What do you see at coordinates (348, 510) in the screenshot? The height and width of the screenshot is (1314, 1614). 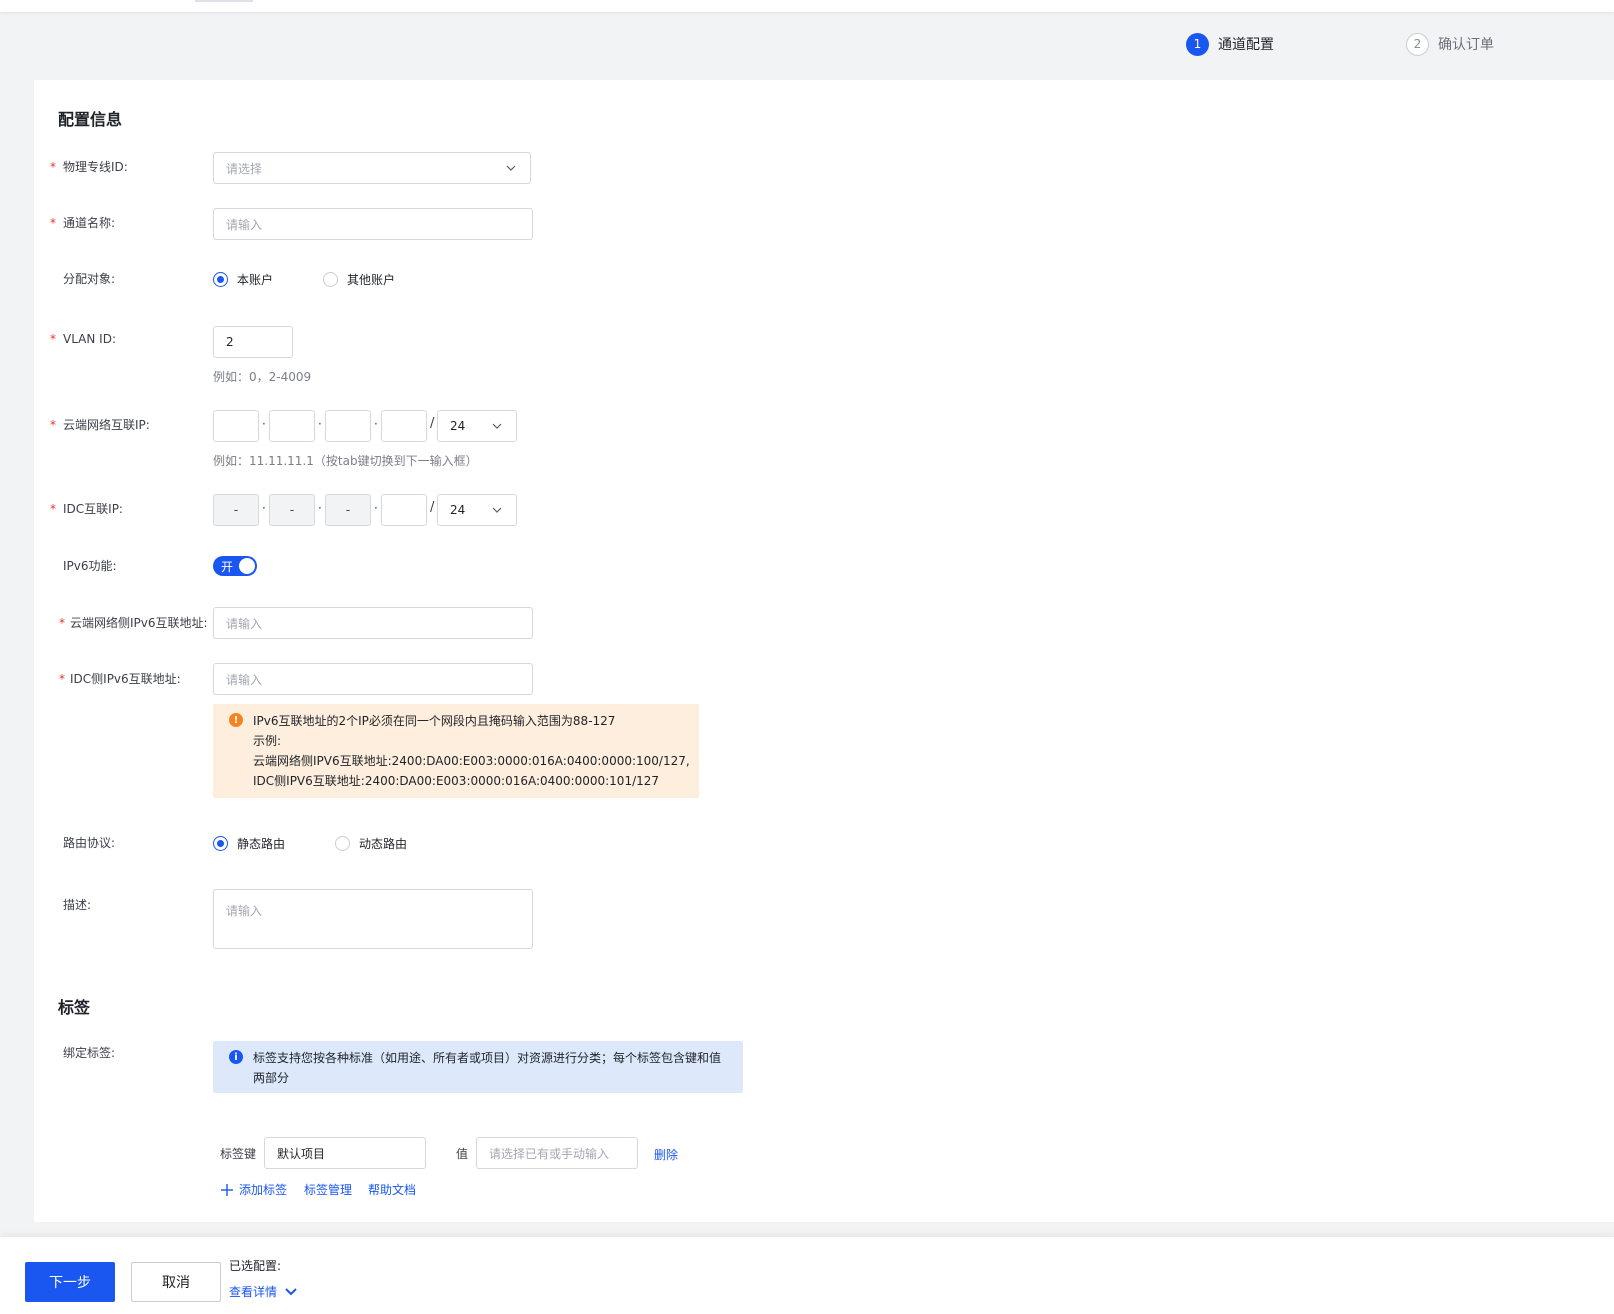 I see `idc-ip-octet-3: -` at bounding box center [348, 510].